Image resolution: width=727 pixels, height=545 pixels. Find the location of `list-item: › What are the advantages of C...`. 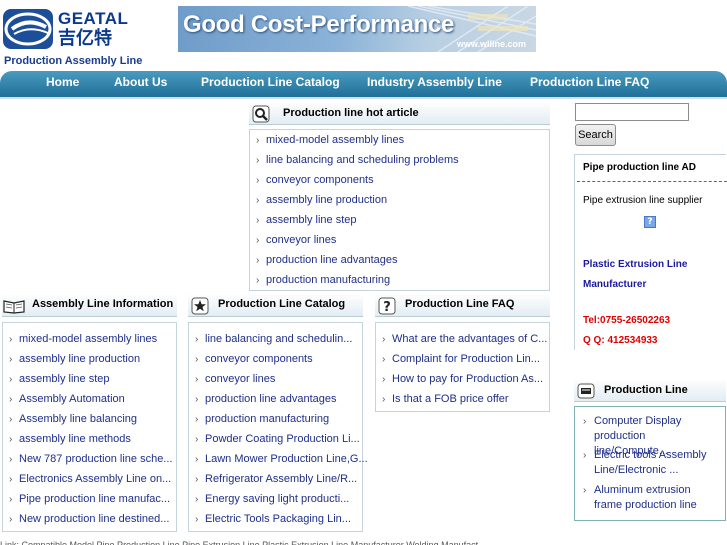

list-item: › What are the advantages of C... is located at coordinates (464, 339).